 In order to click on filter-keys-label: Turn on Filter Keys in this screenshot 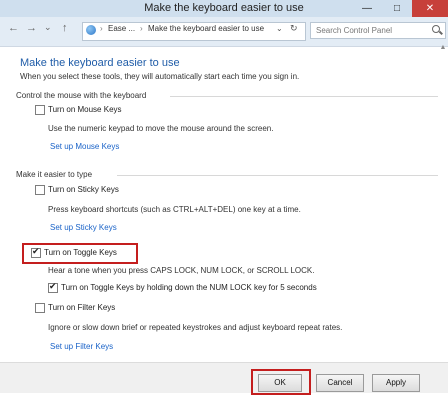, I will do `click(81, 307)`.